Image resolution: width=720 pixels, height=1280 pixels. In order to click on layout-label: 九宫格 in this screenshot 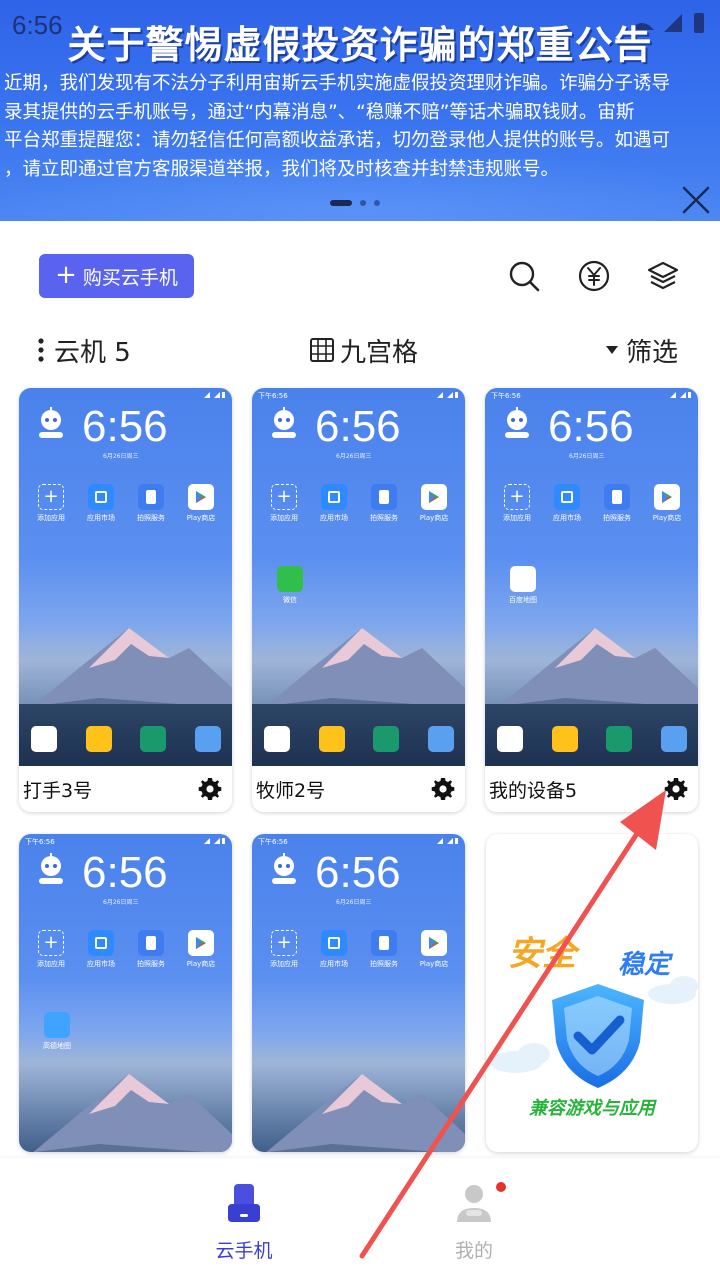, I will do `click(379, 352)`.